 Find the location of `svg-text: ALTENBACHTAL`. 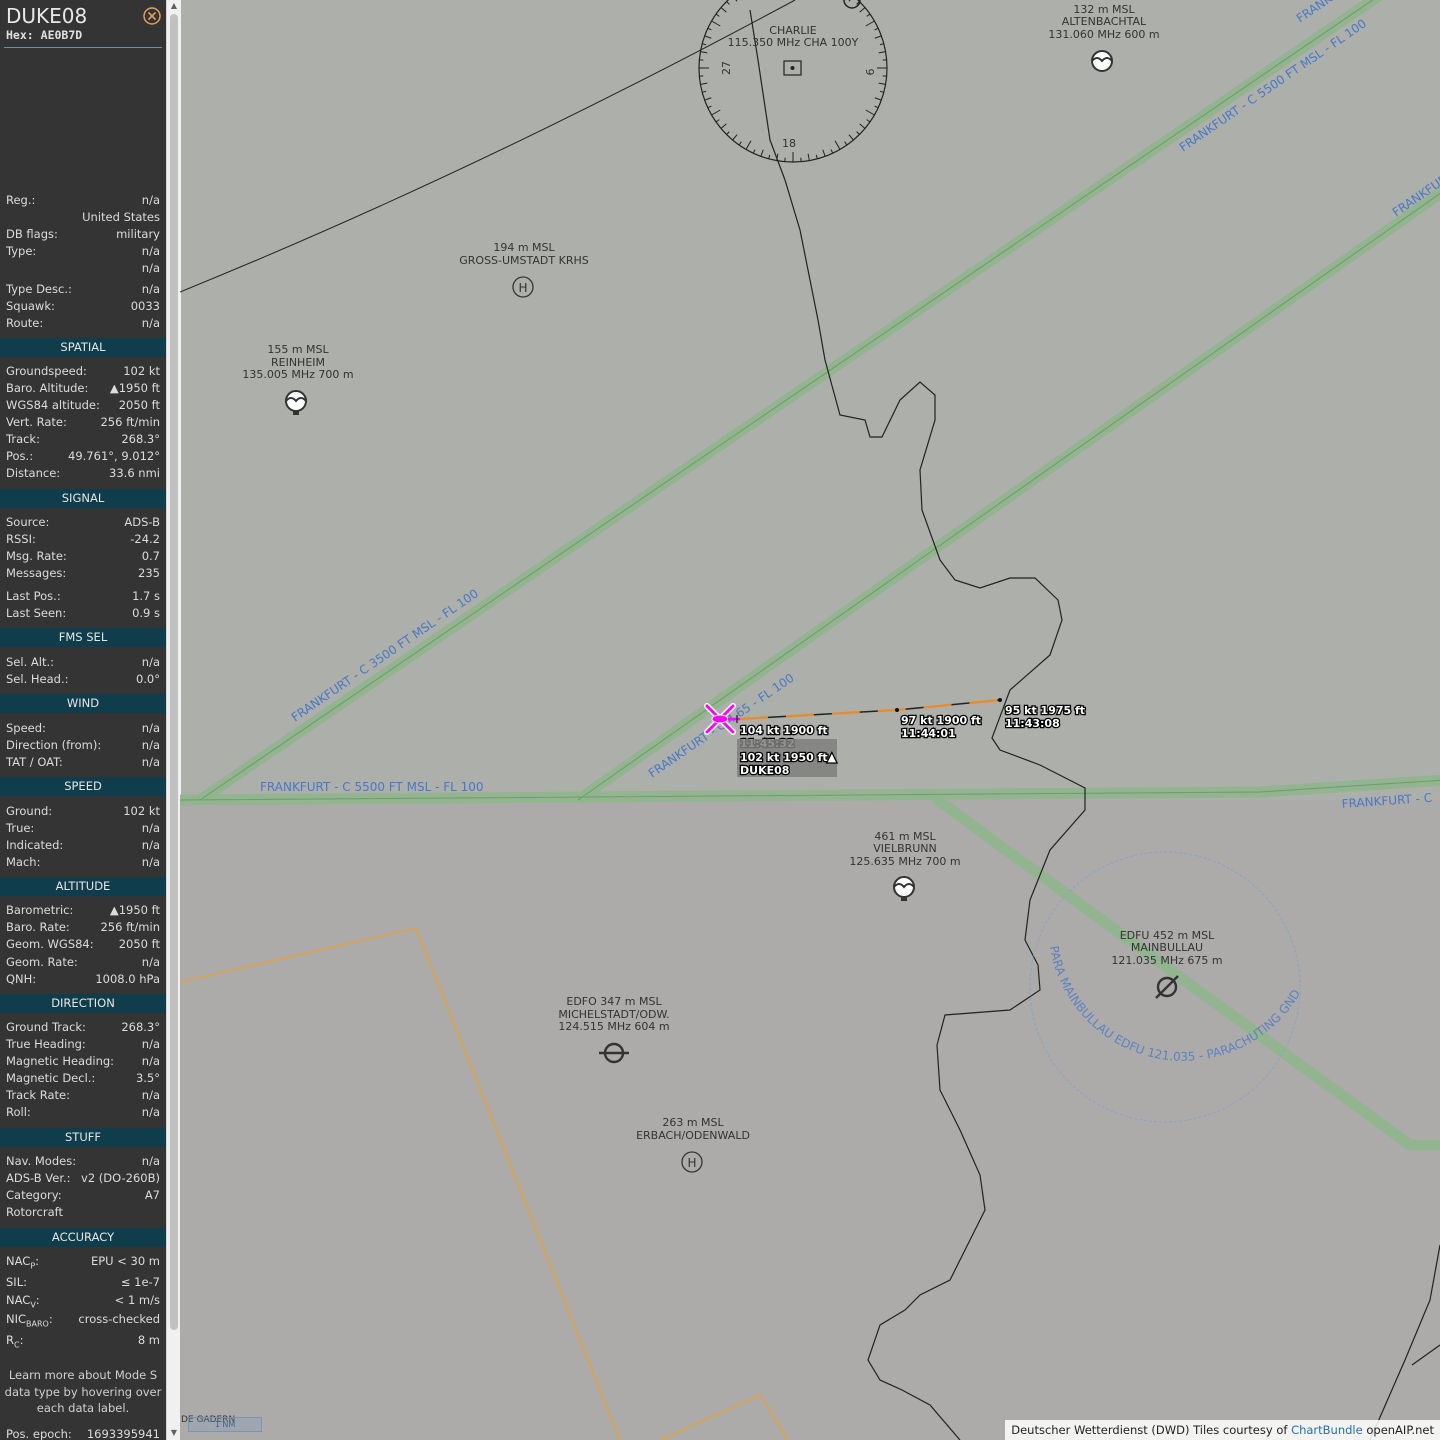

svg-text: ALTENBACHTAL is located at coordinates (1104, 21).